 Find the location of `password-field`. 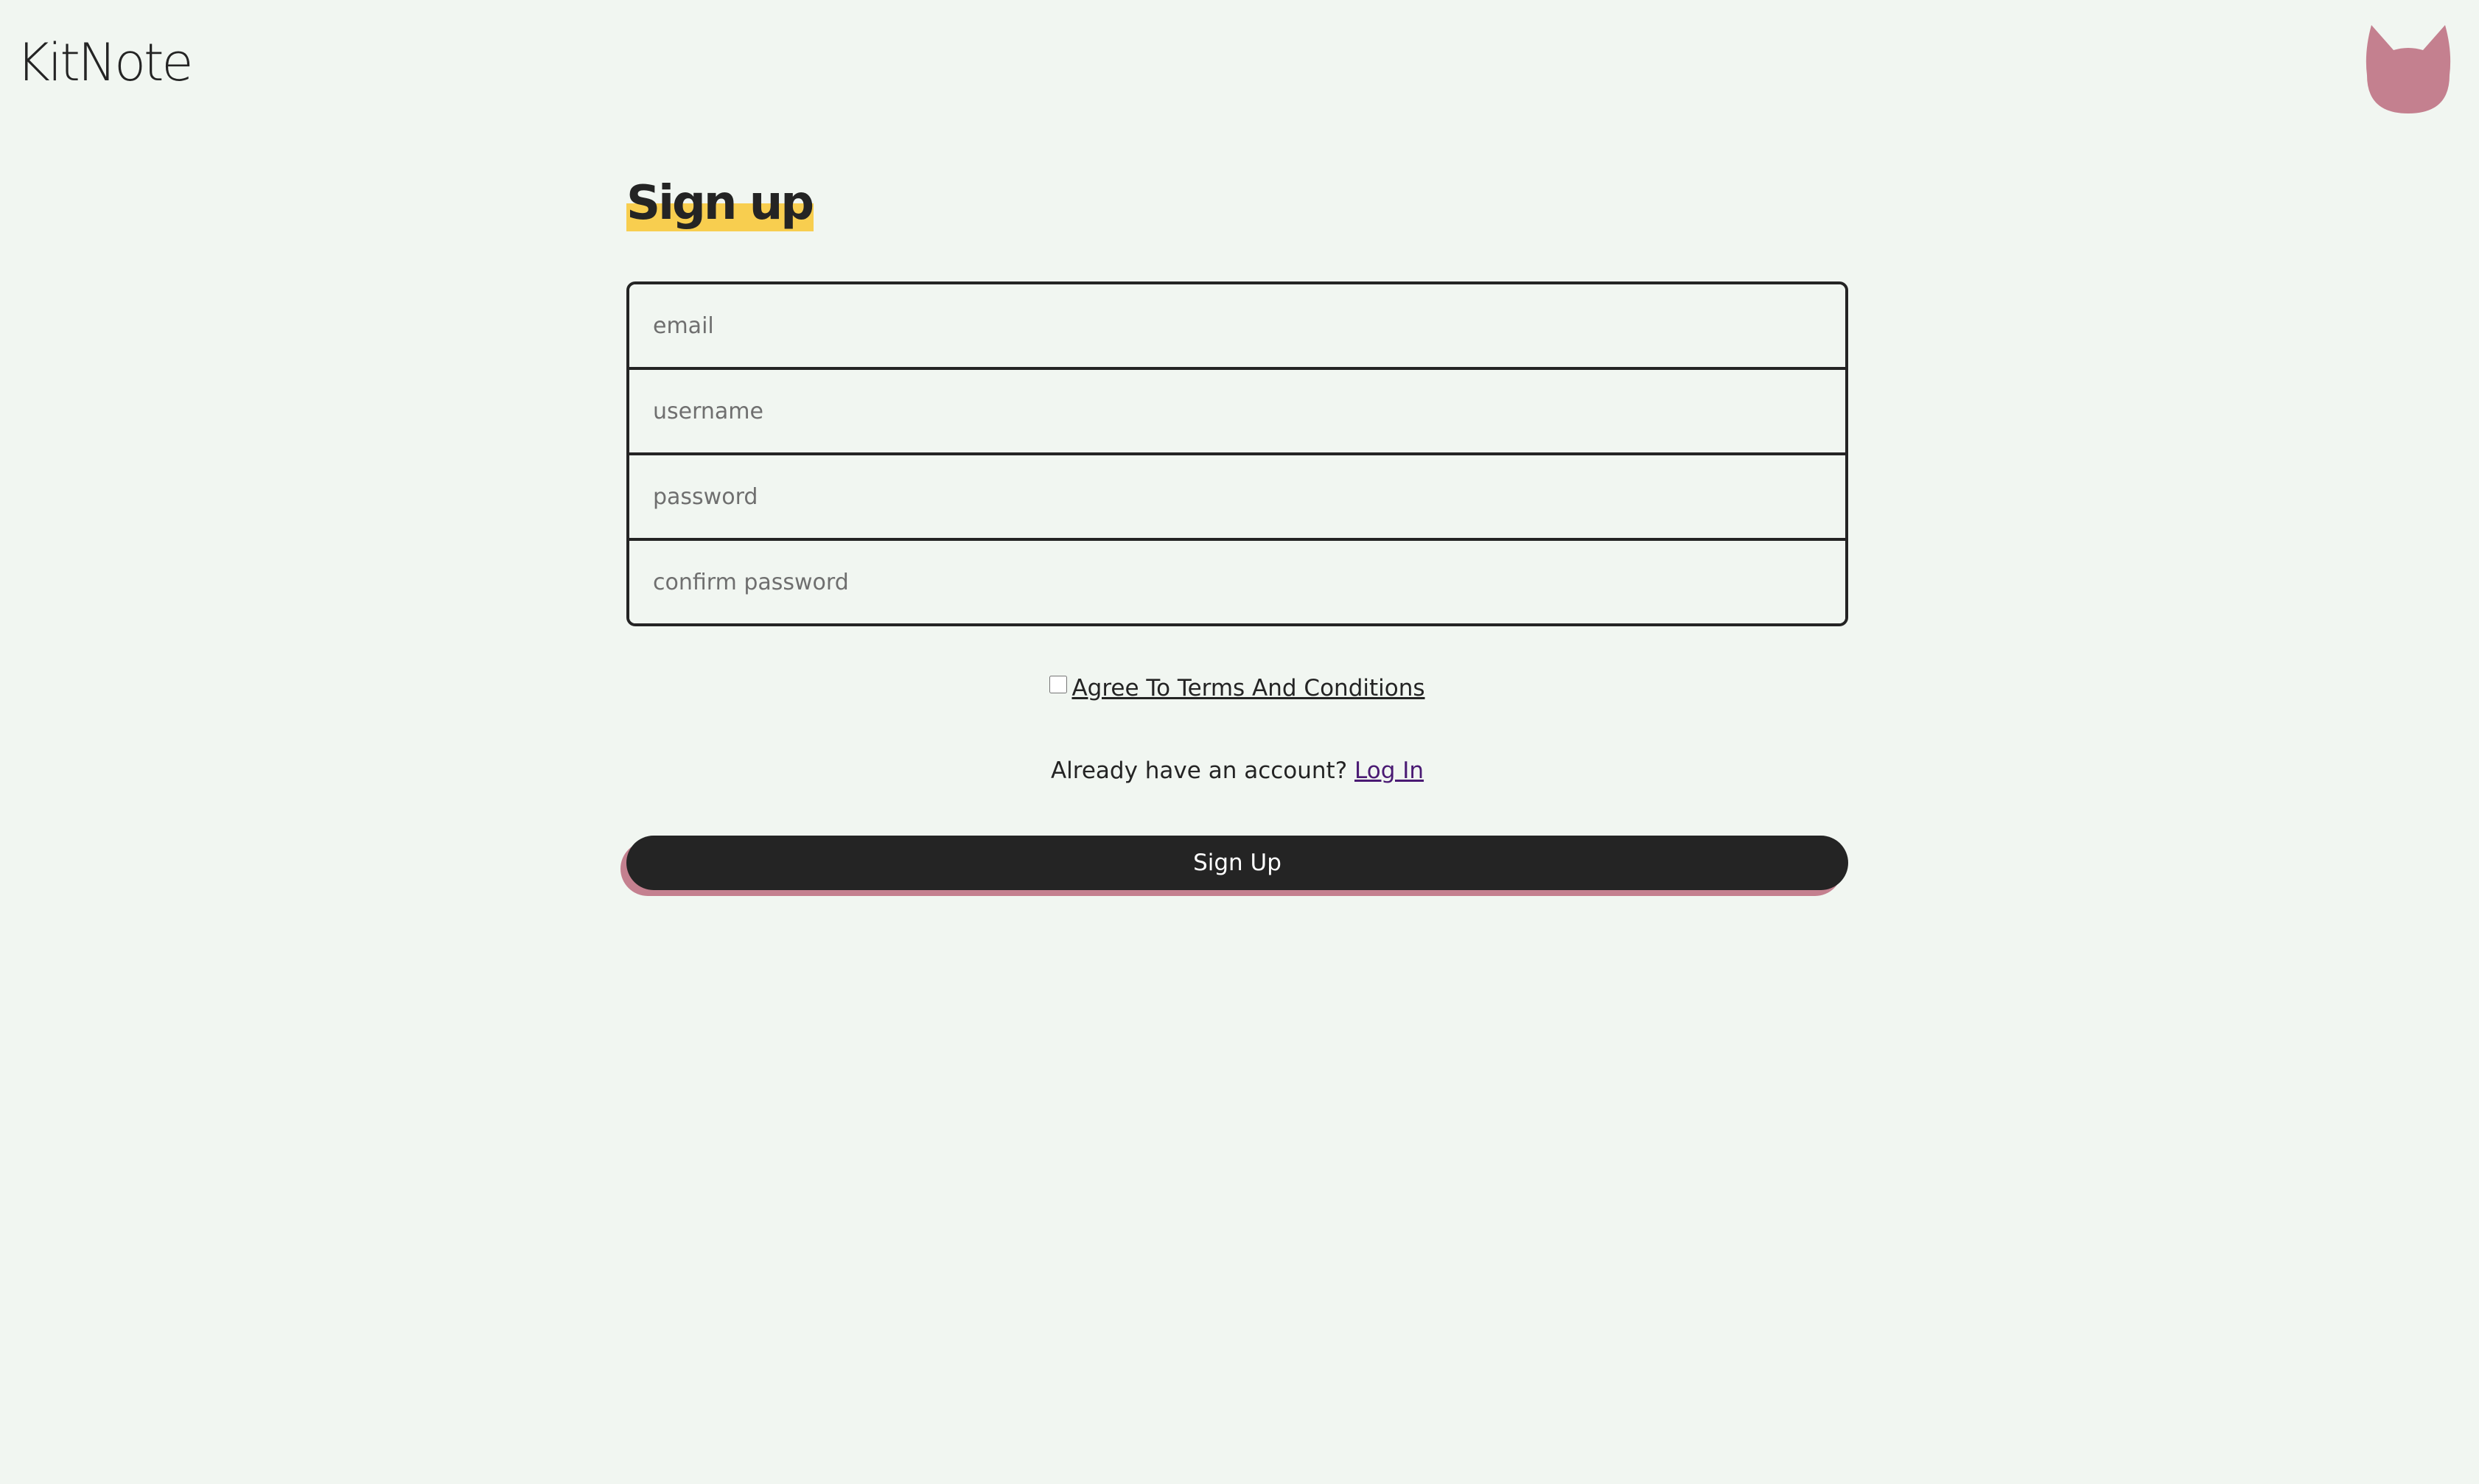

password-field is located at coordinates (1237, 498).